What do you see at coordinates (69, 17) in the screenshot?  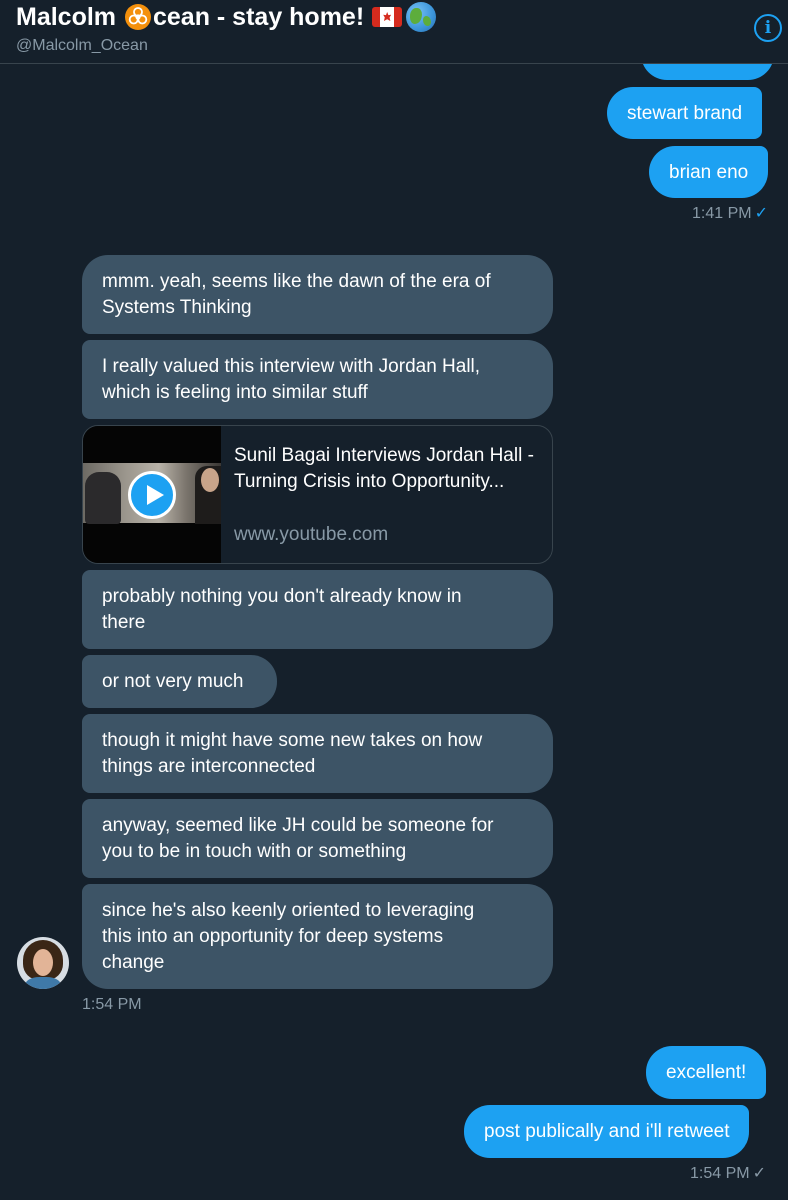 I see `contact-name-part1: Malcolm` at bounding box center [69, 17].